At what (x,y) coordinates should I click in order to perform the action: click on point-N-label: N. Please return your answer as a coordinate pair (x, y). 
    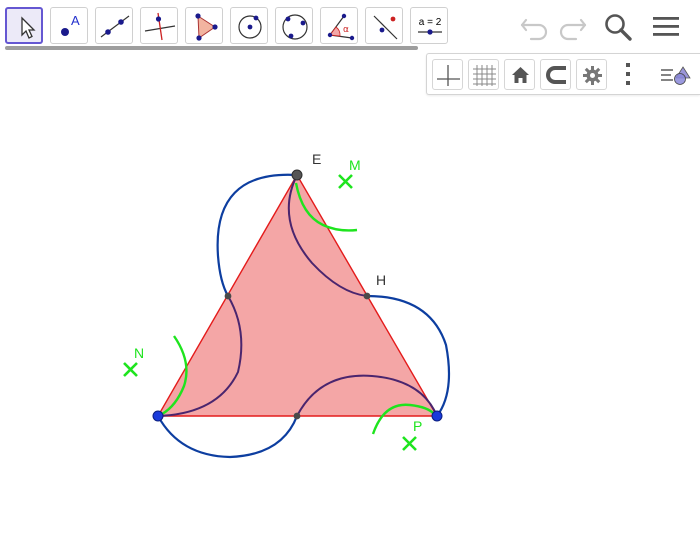
    Looking at the image, I should click on (139, 353).